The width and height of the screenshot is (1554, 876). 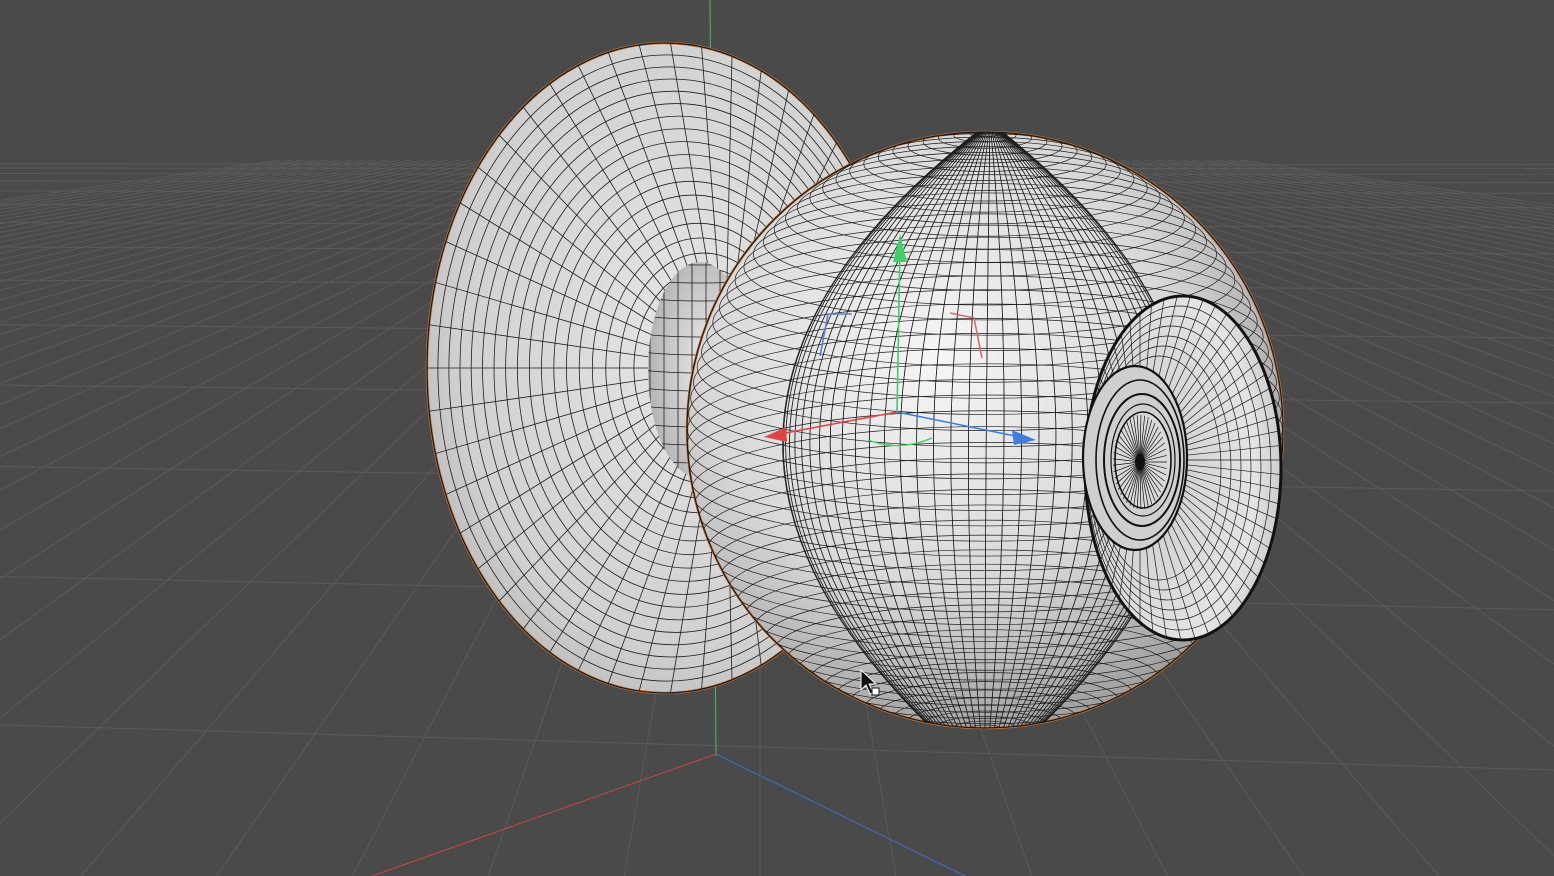 What do you see at coordinates (840, 814) in the screenshot?
I see `world-axis-z` at bounding box center [840, 814].